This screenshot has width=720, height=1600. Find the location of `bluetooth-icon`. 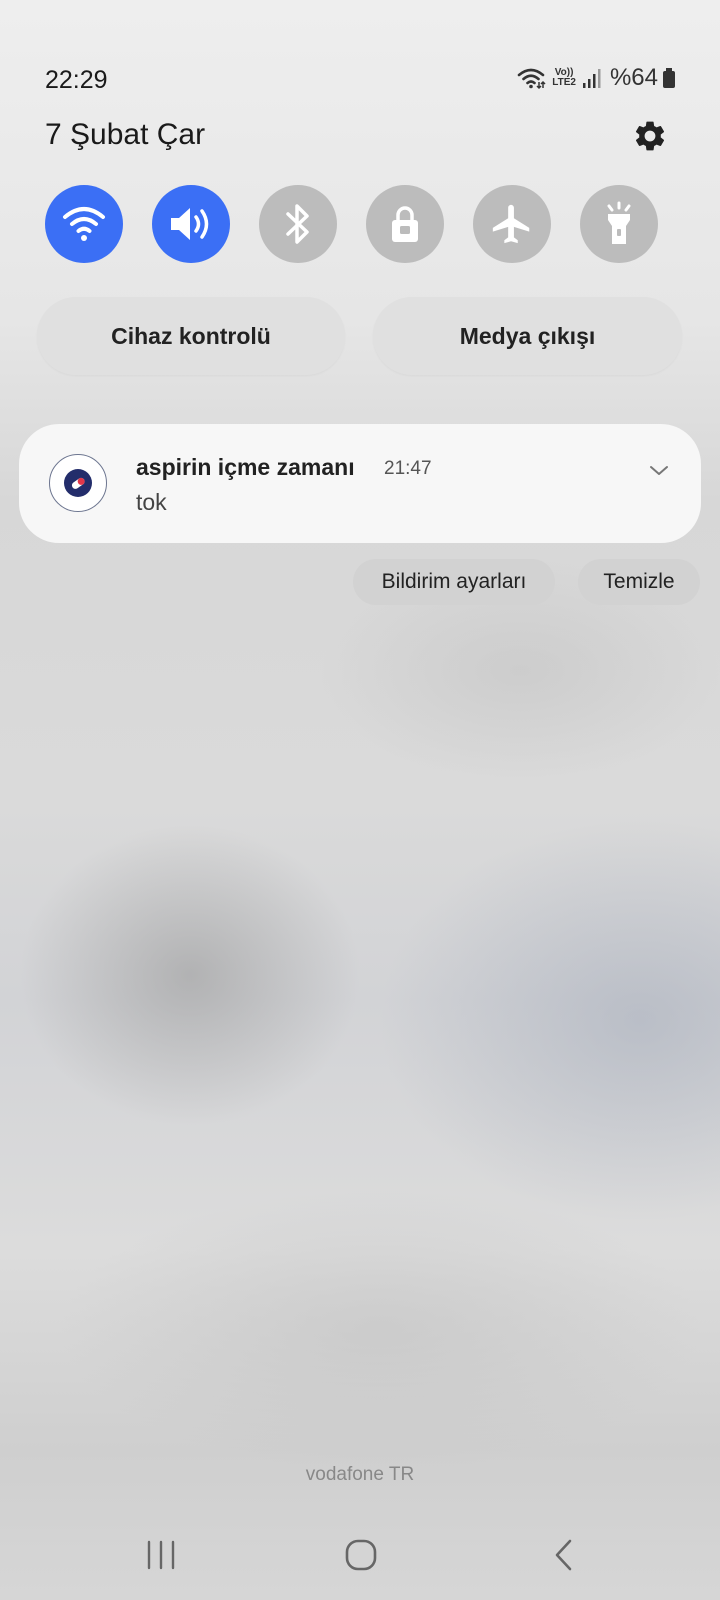

bluetooth-icon is located at coordinates (297, 224).